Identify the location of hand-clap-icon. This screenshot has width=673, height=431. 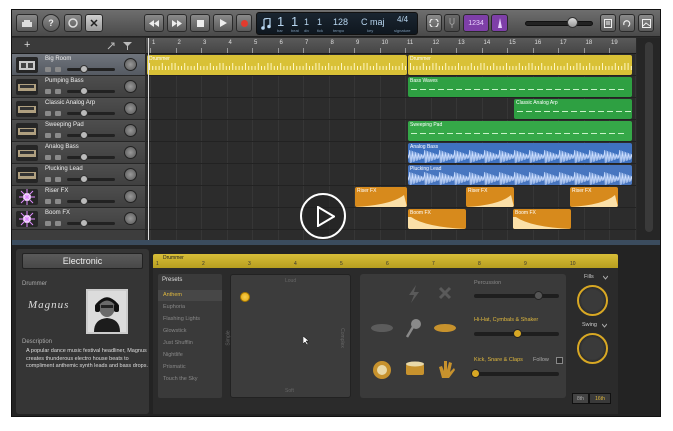
(446, 369).